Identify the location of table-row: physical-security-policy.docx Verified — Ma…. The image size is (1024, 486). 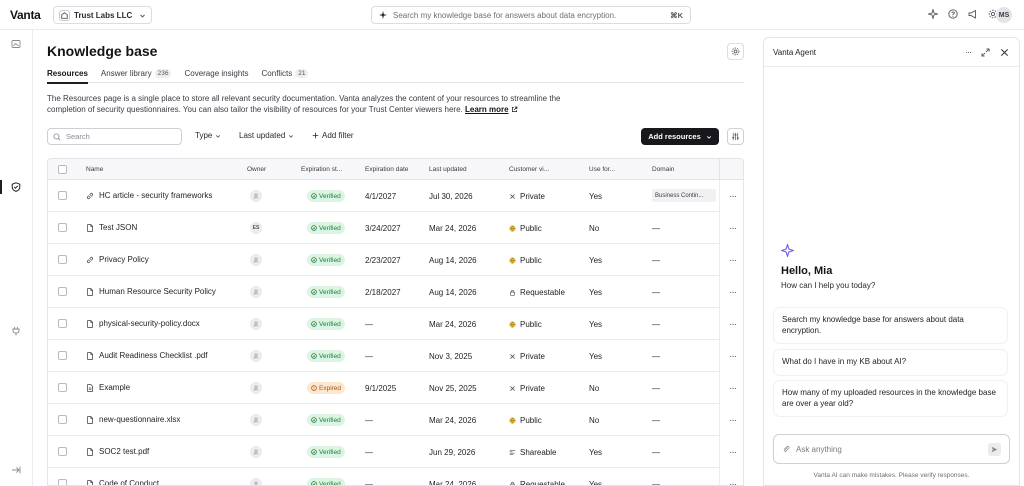
(395, 324).